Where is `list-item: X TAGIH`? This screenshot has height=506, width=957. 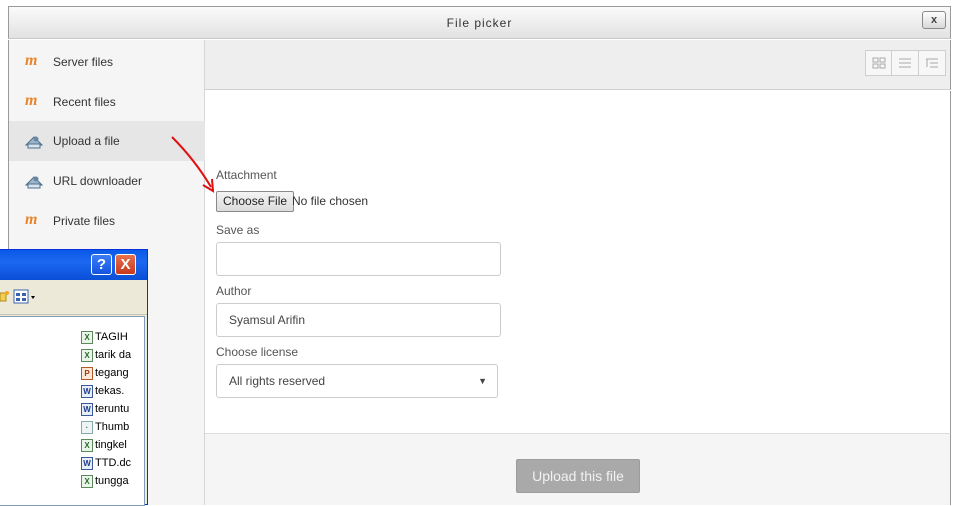
list-item: X TAGIH is located at coordinates (104, 337).